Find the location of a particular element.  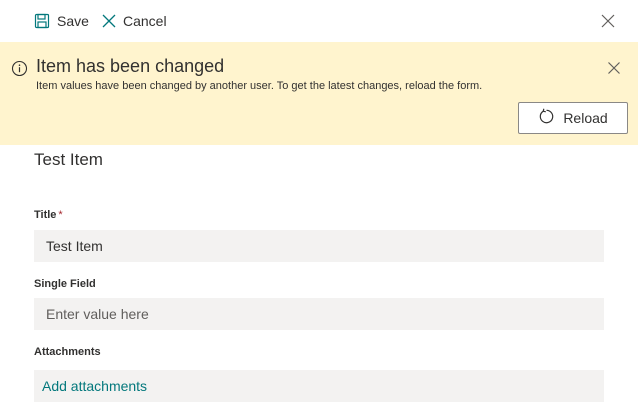

cancel-button: Cancel is located at coordinates (134, 21).